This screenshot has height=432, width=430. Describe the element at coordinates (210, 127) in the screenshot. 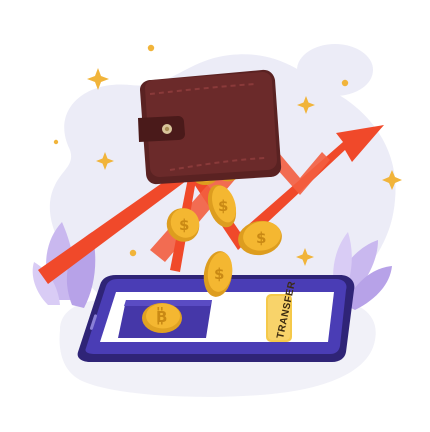

I see `wallet-icon` at that location.